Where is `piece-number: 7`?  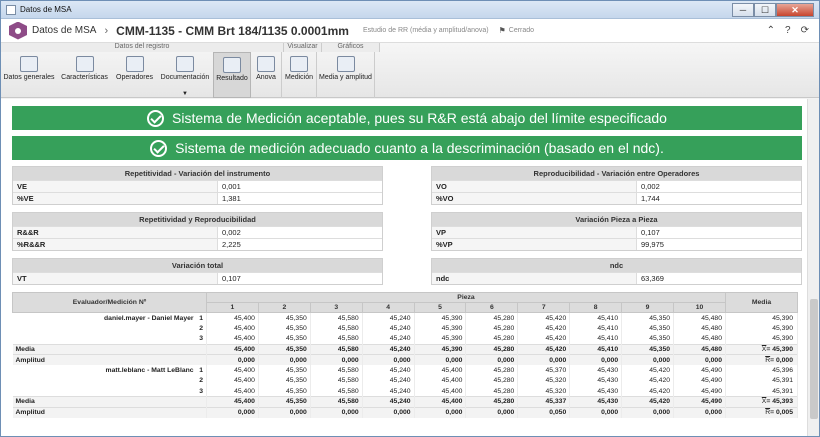
piece-number: 7 is located at coordinates (544, 307).